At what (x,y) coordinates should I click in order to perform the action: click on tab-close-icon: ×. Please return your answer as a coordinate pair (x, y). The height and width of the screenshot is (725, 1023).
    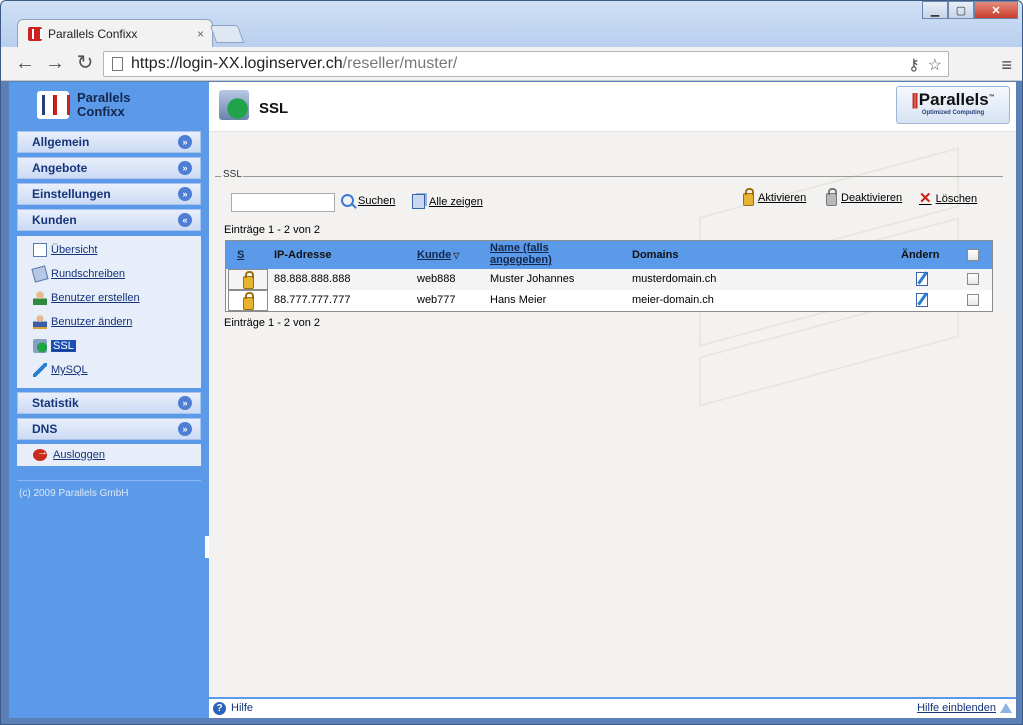
    Looking at the image, I should click on (200, 34).